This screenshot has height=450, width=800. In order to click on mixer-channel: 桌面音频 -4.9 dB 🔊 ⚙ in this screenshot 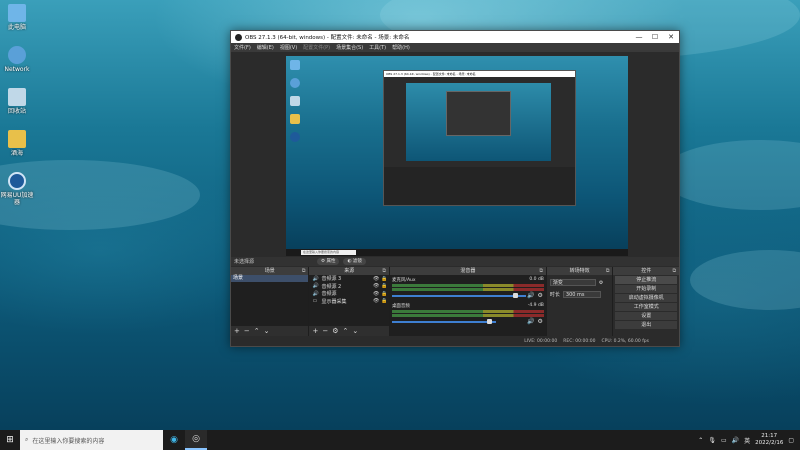, I will do `click(467, 314)`.